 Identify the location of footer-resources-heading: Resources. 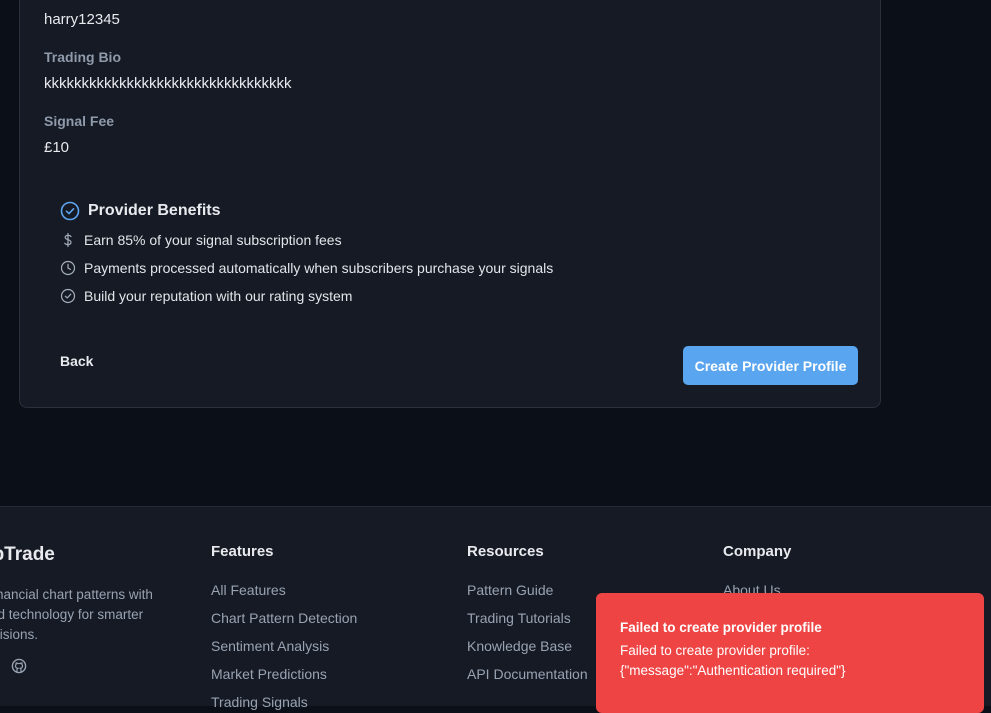
(505, 551).